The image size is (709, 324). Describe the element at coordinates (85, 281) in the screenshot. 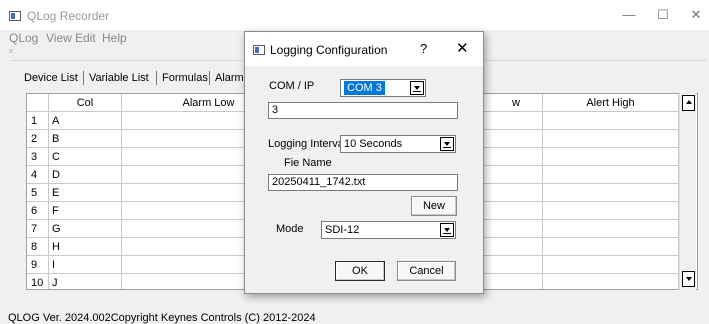

I see `grid-cell-col: J` at that location.